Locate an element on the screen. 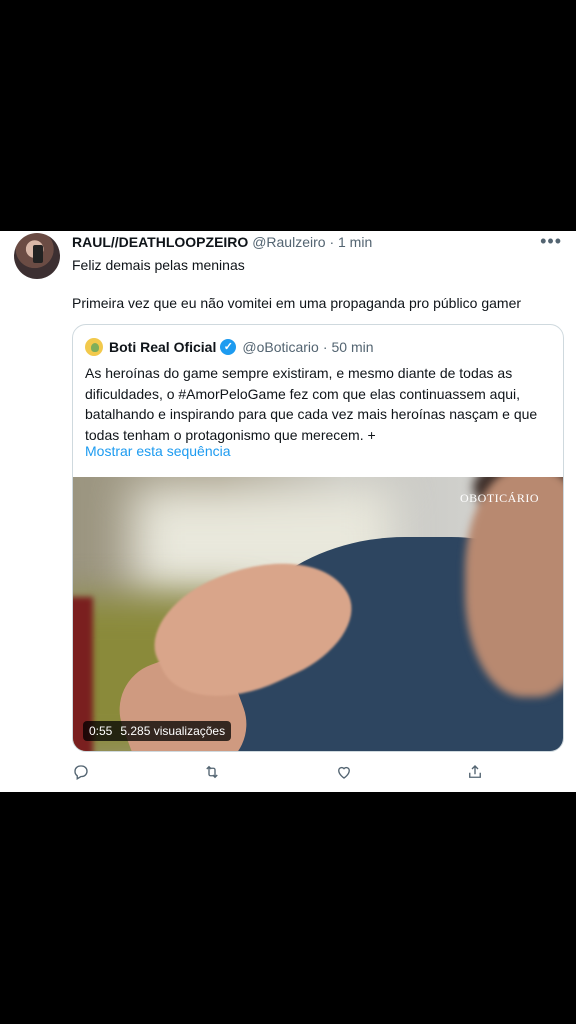 The image size is (576, 1024). quoted-timestamp: 50 min is located at coordinates (352, 347).